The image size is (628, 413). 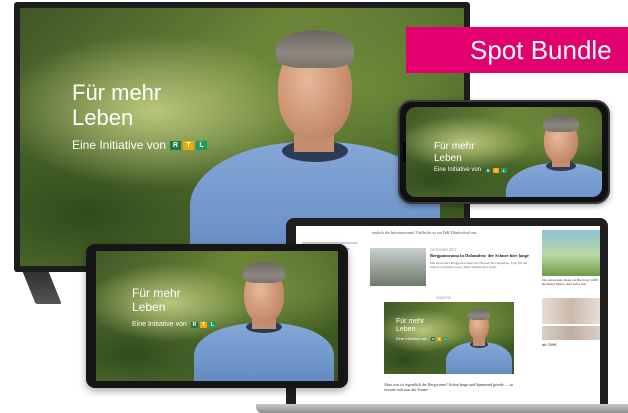 What do you see at coordinates (202, 145) in the screenshot?
I see `rtl-logo-l: L` at bounding box center [202, 145].